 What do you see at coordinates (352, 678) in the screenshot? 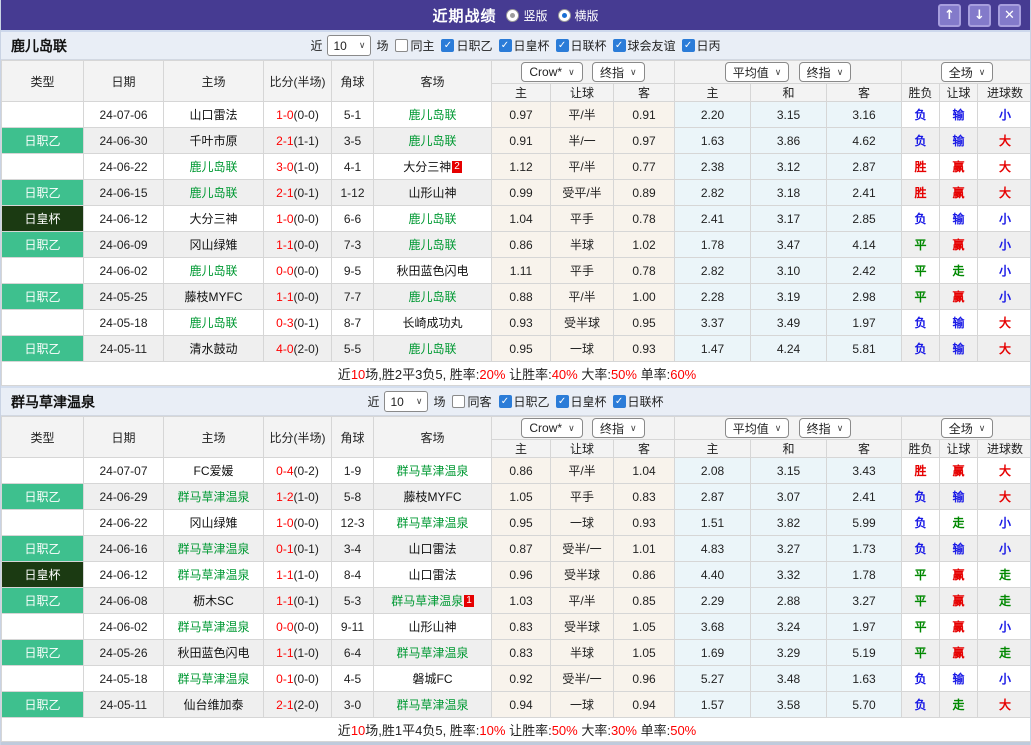
I see `corner-score: 4-5` at bounding box center [352, 678].